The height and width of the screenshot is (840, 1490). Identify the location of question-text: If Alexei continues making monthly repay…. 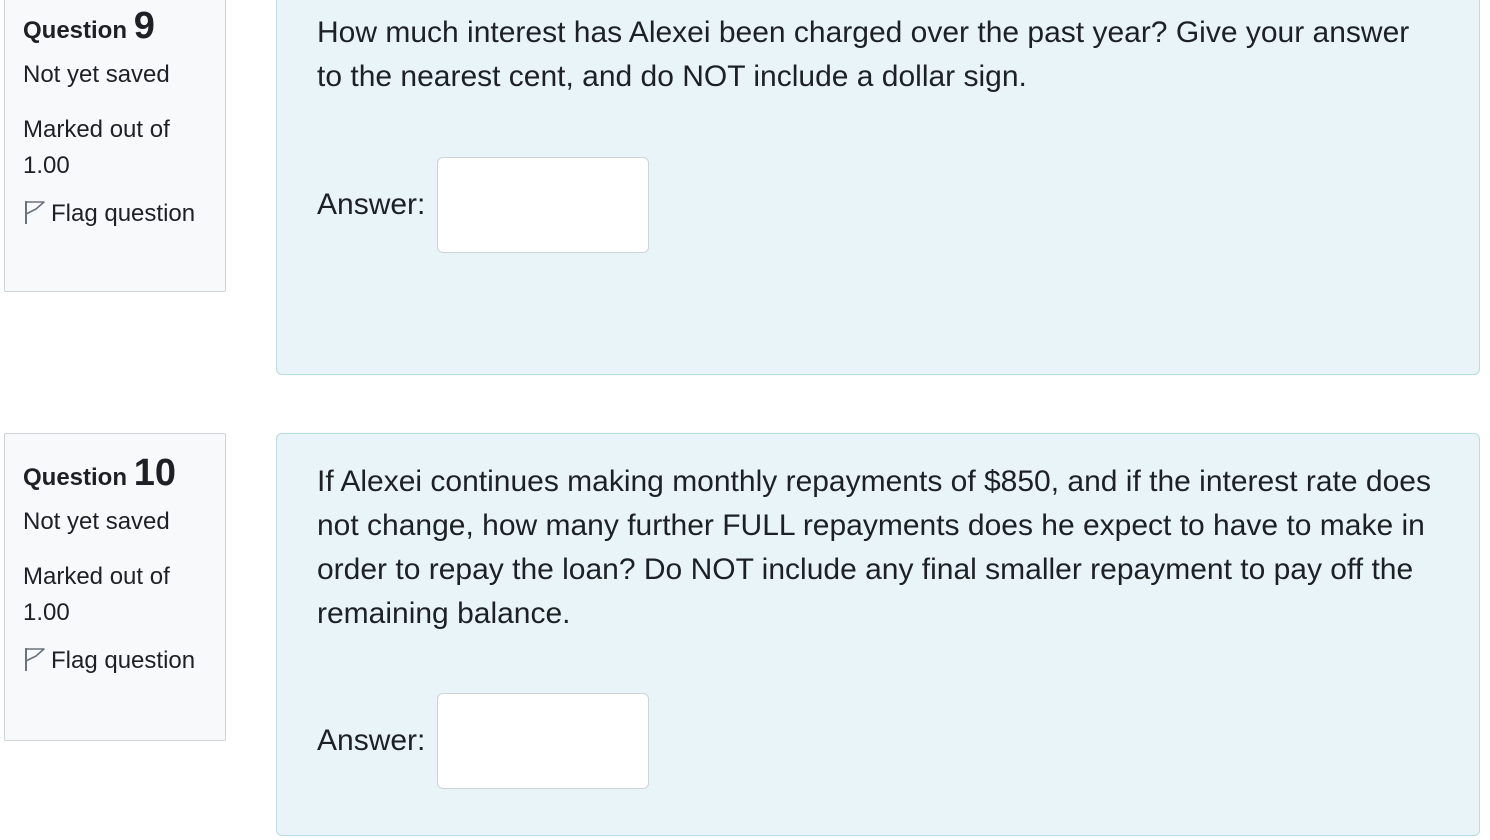
(874, 547).